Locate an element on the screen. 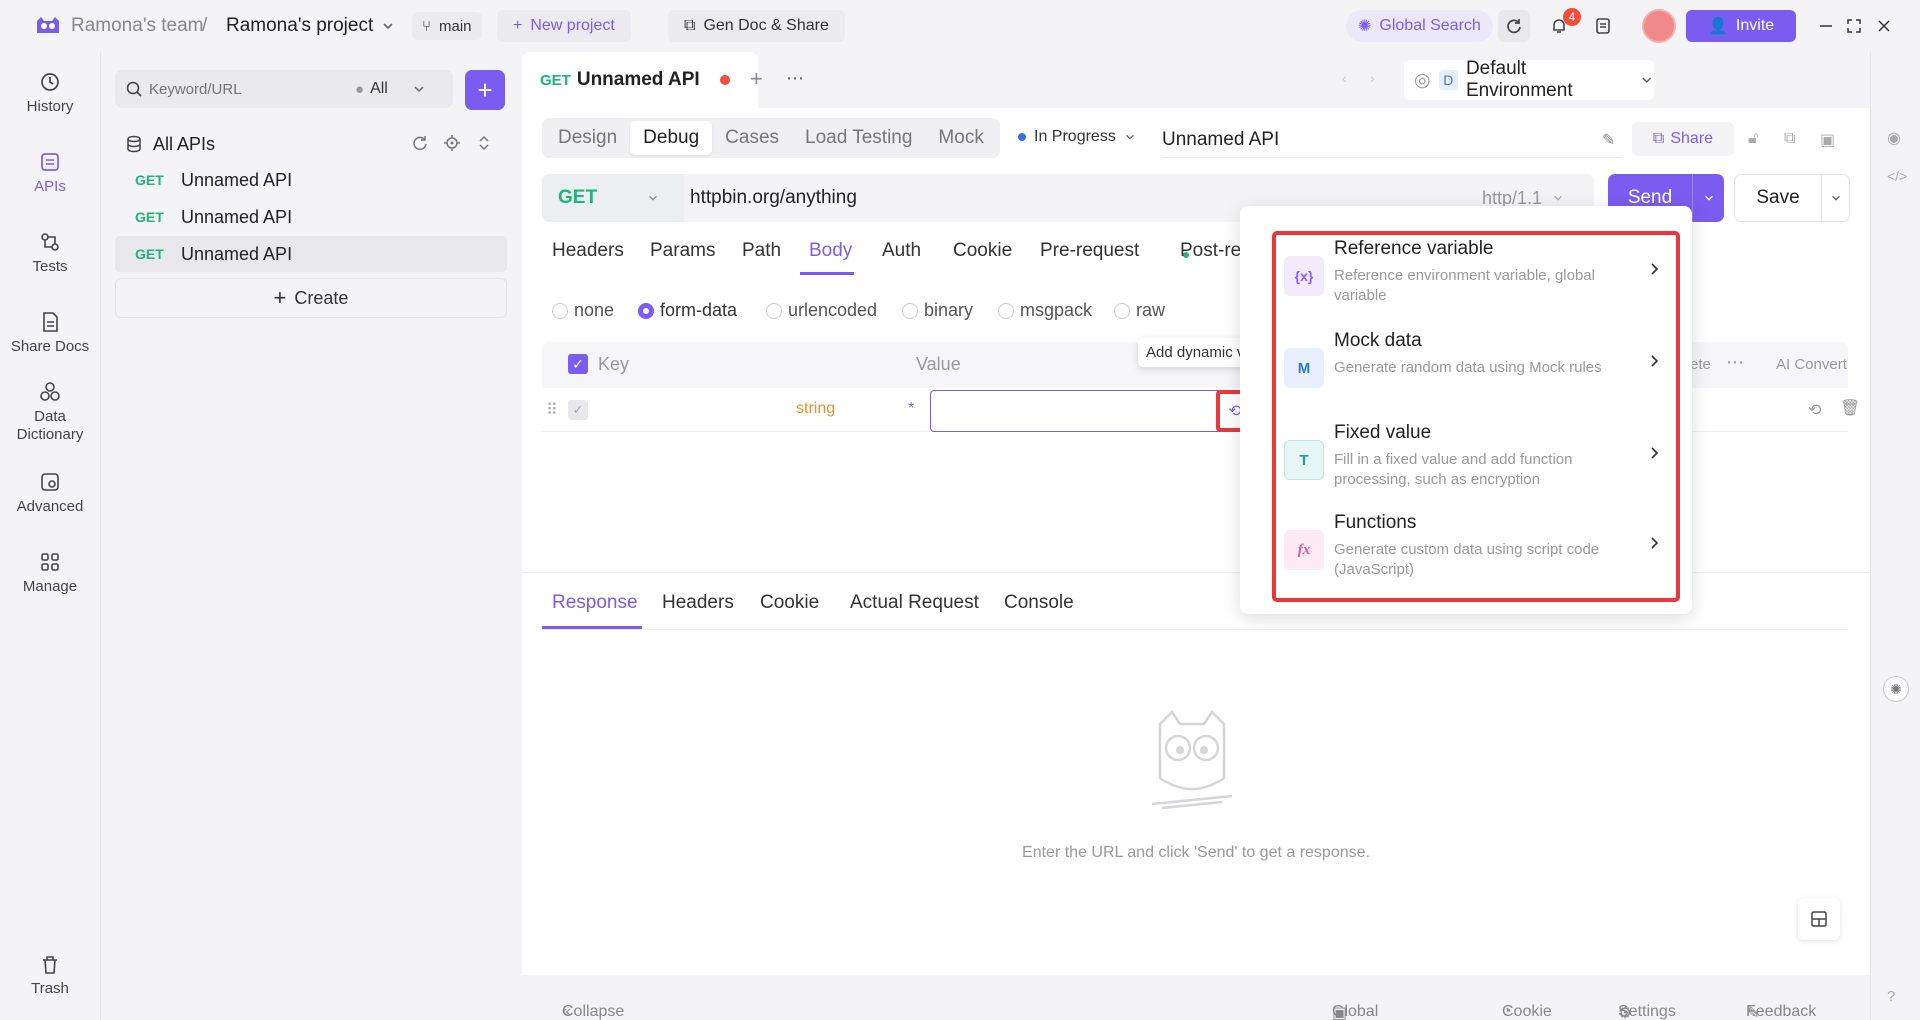 This screenshot has height=1020, width=1920. tab-post-request: Post-re is located at coordinates (1210, 251).